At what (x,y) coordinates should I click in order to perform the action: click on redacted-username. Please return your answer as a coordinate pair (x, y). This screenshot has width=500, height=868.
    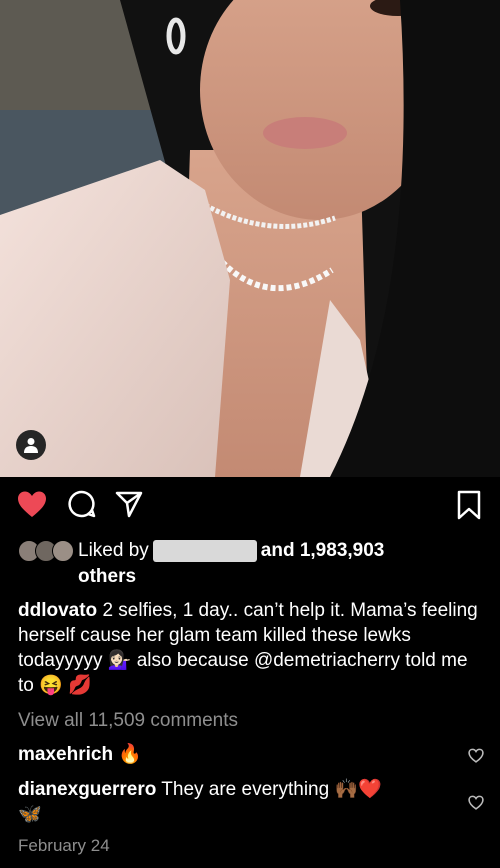
    Looking at the image, I should click on (204, 550).